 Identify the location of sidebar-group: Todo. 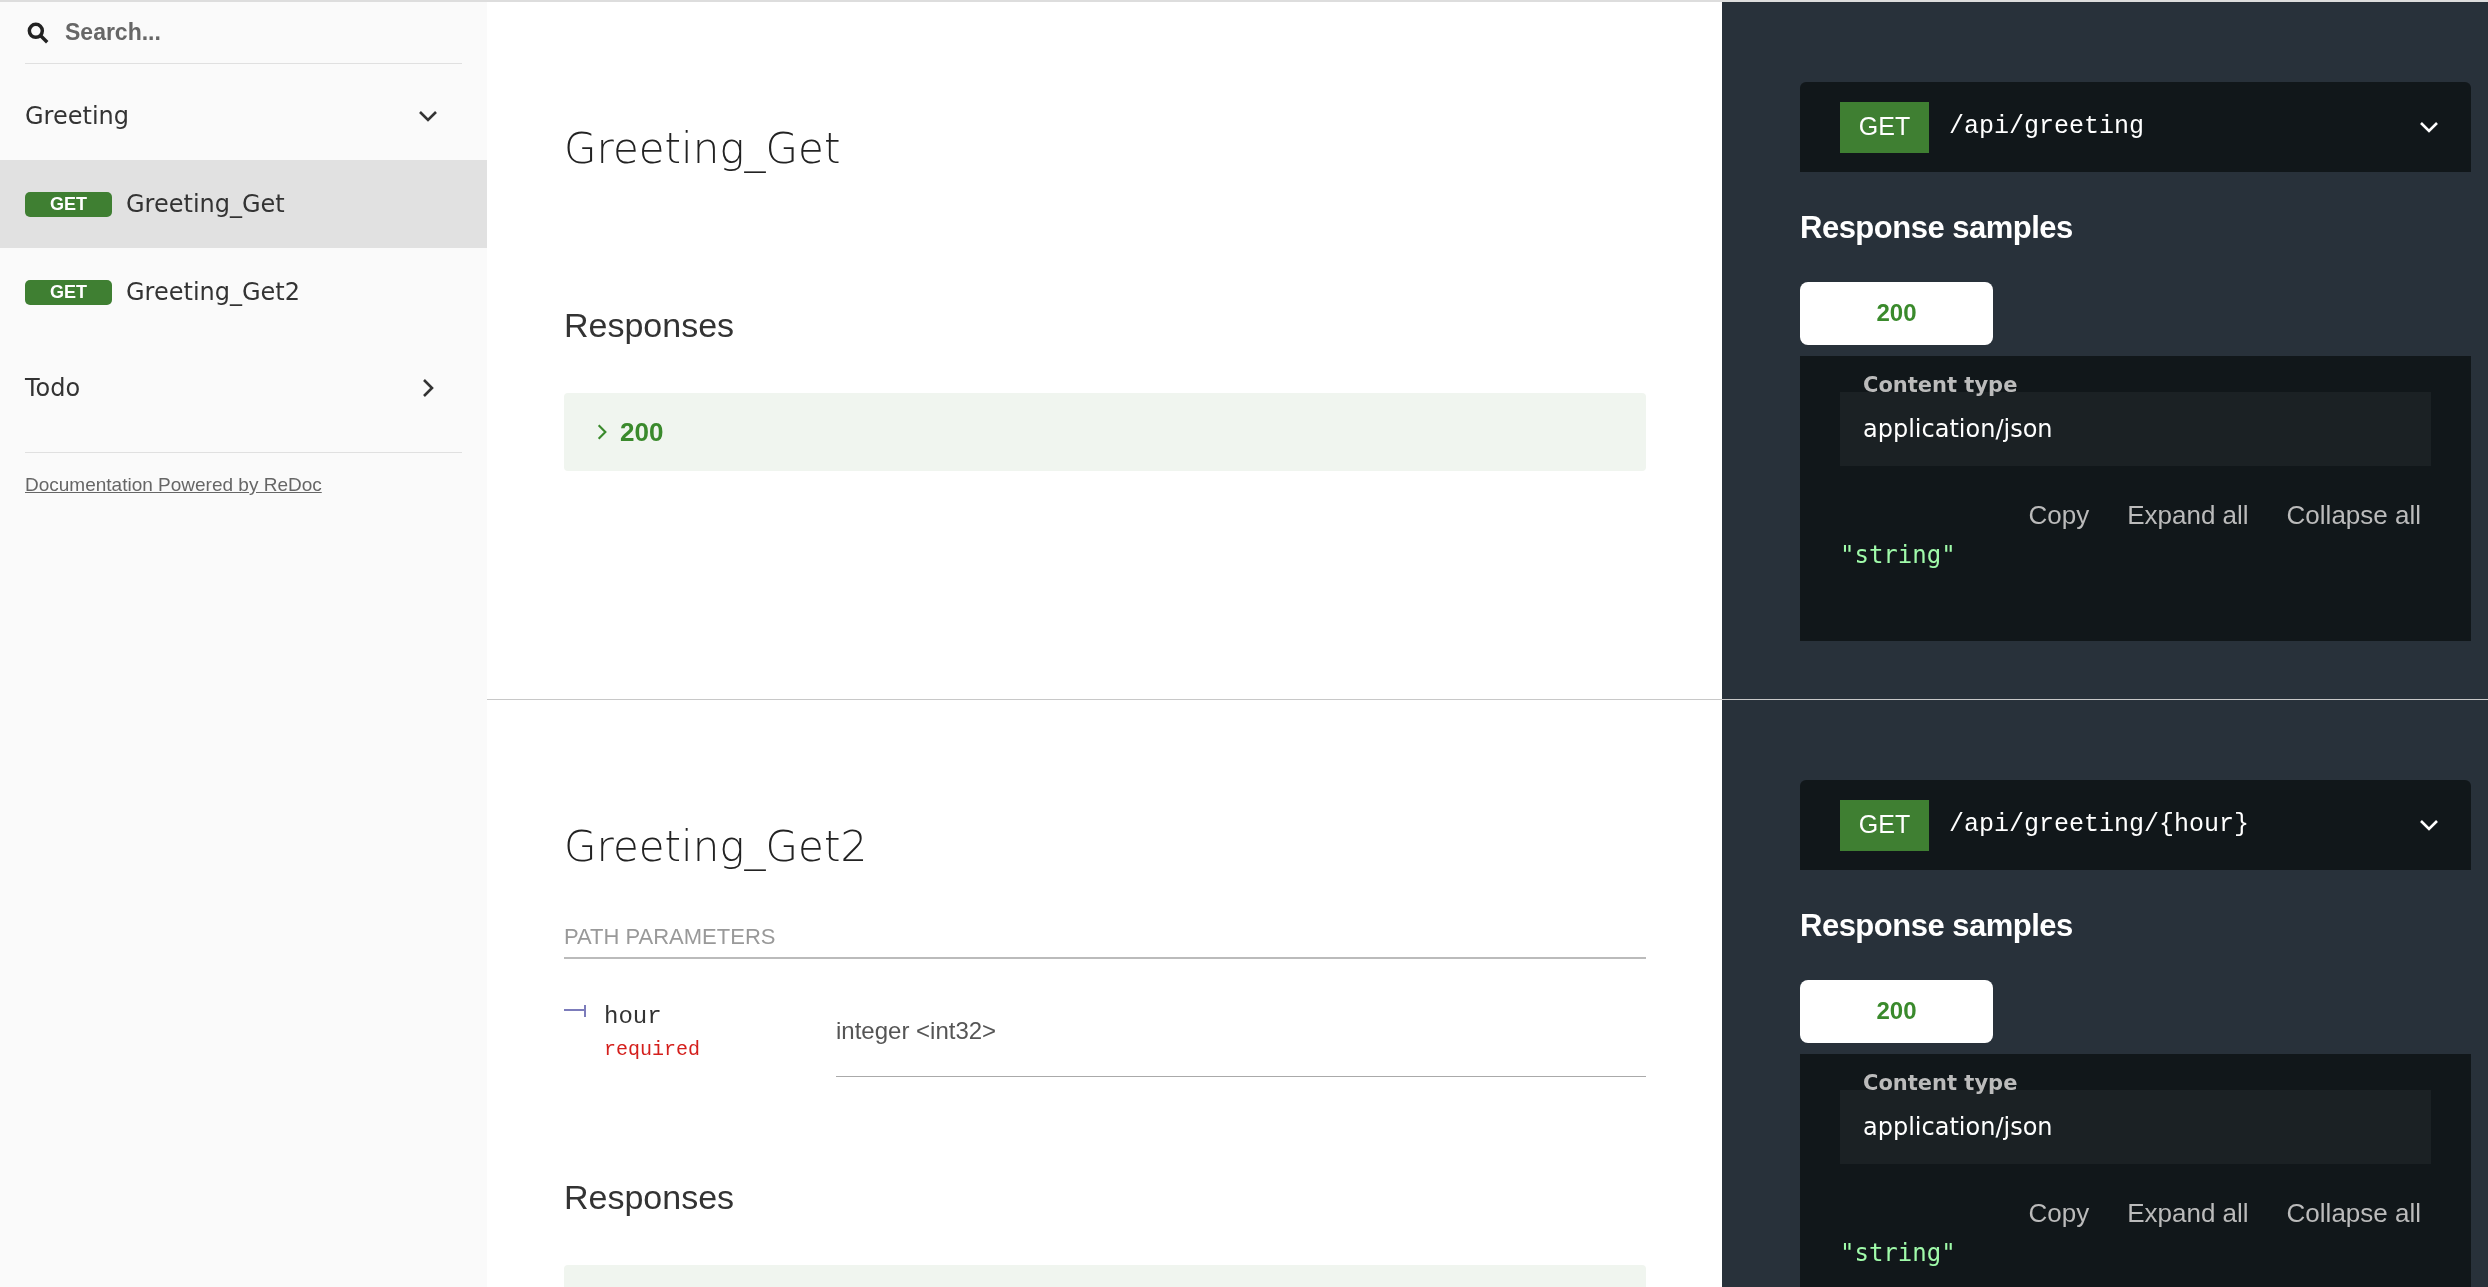
(243, 388).